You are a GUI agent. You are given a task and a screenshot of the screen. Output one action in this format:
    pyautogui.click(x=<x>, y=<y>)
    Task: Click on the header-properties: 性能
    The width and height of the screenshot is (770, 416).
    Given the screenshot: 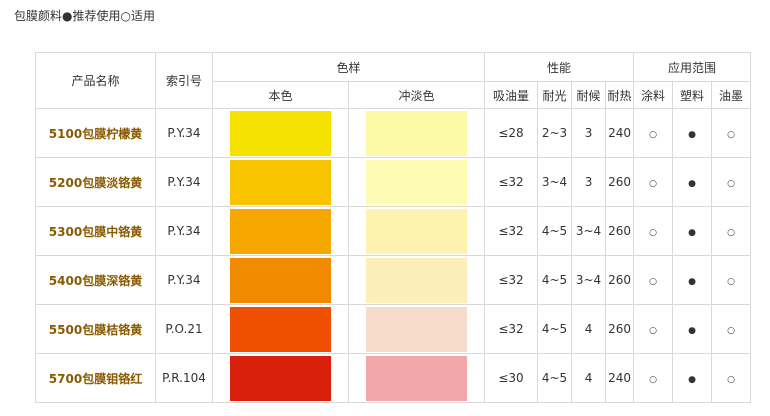 What is the action you would take?
    pyautogui.click(x=559, y=67)
    